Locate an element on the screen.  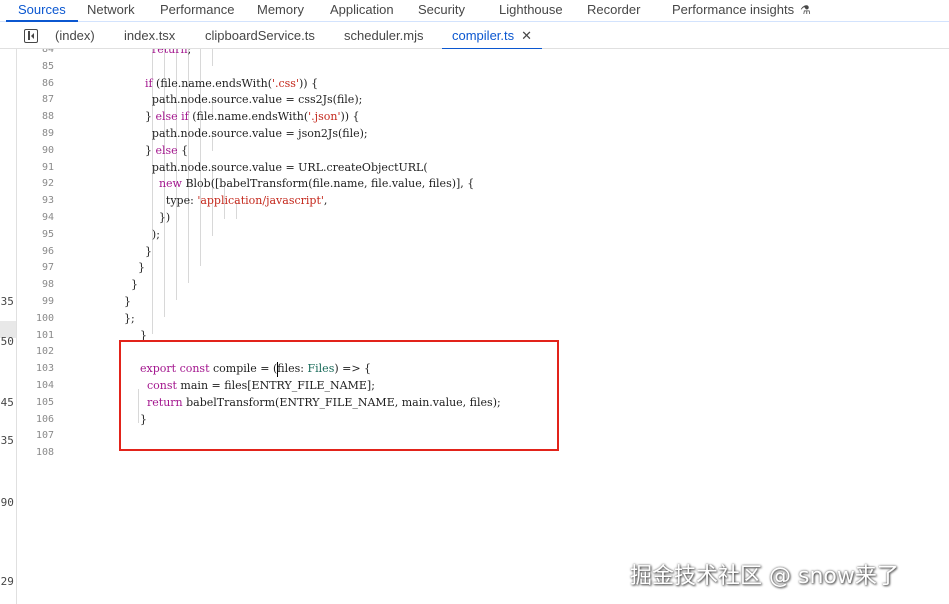
line-number: 105 is located at coordinates (36, 402).